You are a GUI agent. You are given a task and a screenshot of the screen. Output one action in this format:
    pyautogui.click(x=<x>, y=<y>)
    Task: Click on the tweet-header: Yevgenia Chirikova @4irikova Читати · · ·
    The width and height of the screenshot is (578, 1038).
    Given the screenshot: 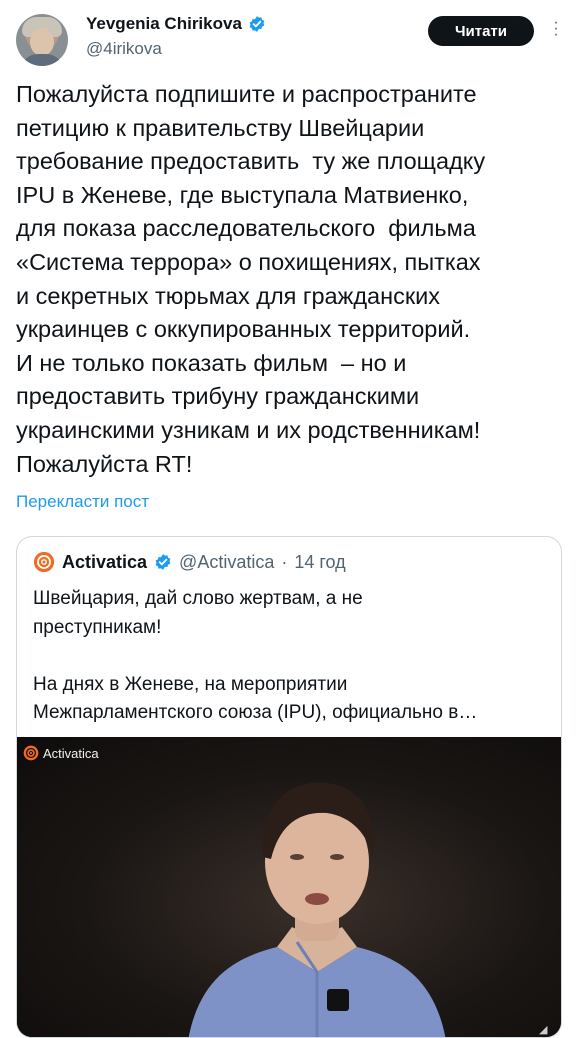 What is the action you would take?
    pyautogui.click(x=289, y=40)
    